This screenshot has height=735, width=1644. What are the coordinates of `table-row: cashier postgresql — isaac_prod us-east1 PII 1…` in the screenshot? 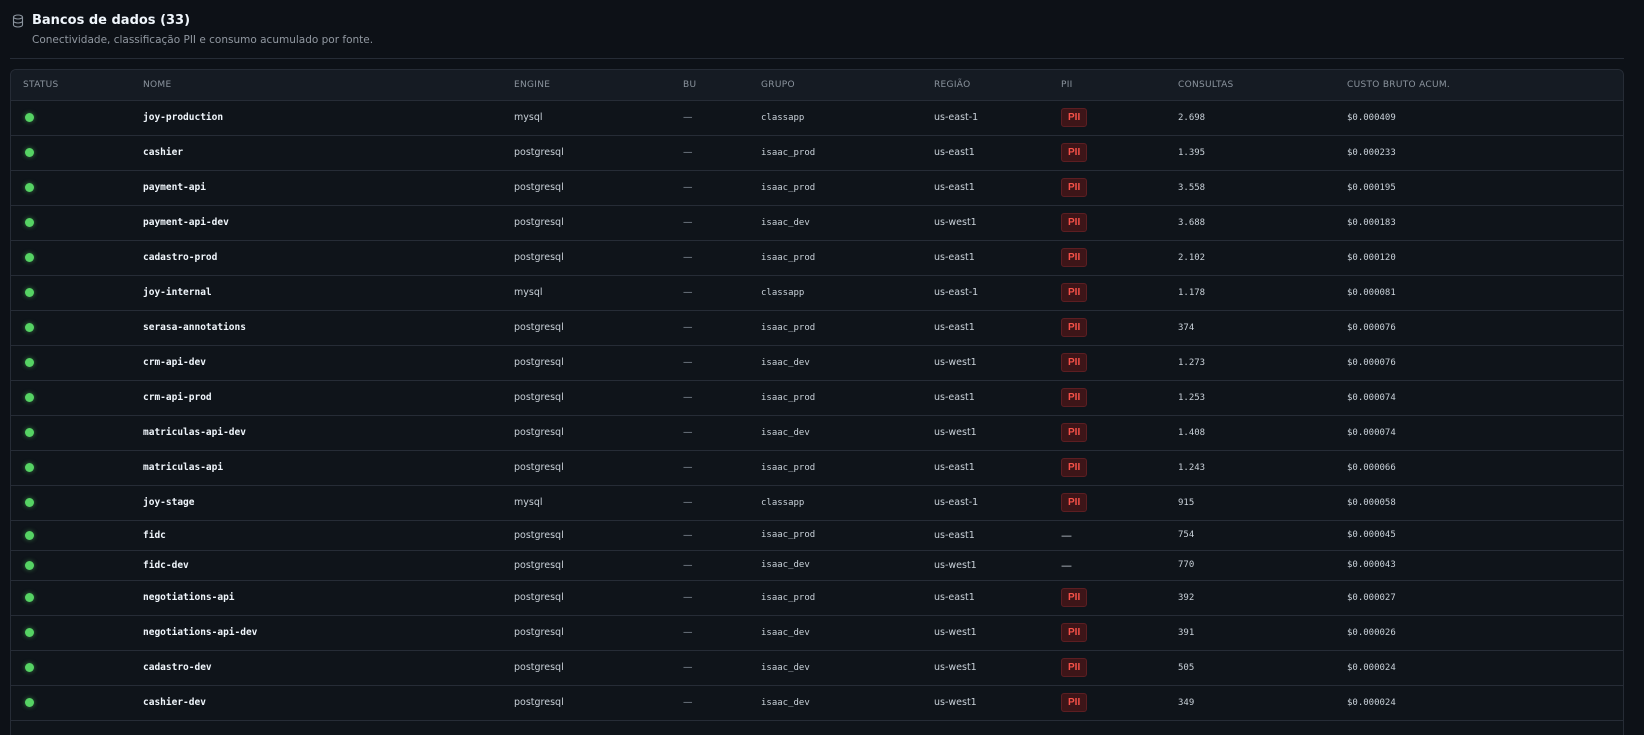 It's located at (817, 152).